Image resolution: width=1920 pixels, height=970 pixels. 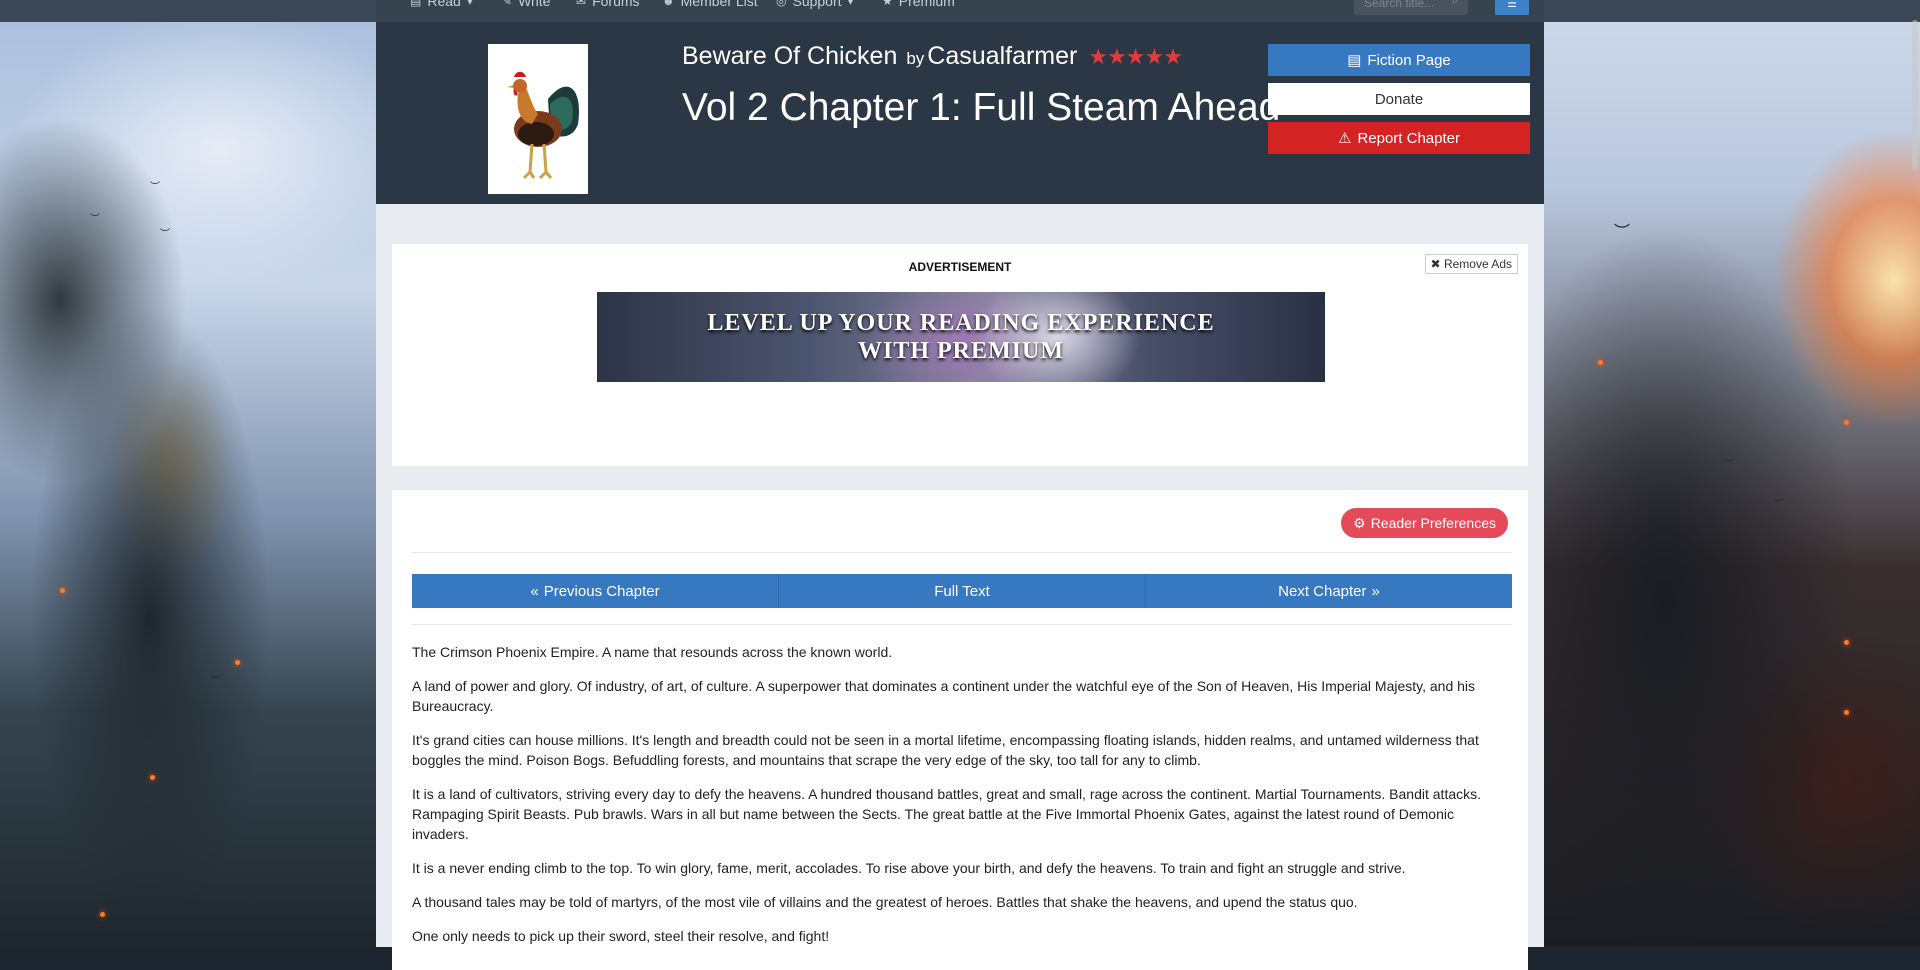 I want to click on nav-forums: ✉ Forums, so click(x=608, y=4).